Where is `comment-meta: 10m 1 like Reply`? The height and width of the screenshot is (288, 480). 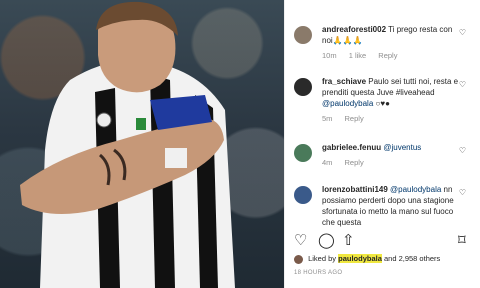
comment-meta: 10m 1 like Reply is located at coordinates (392, 55).